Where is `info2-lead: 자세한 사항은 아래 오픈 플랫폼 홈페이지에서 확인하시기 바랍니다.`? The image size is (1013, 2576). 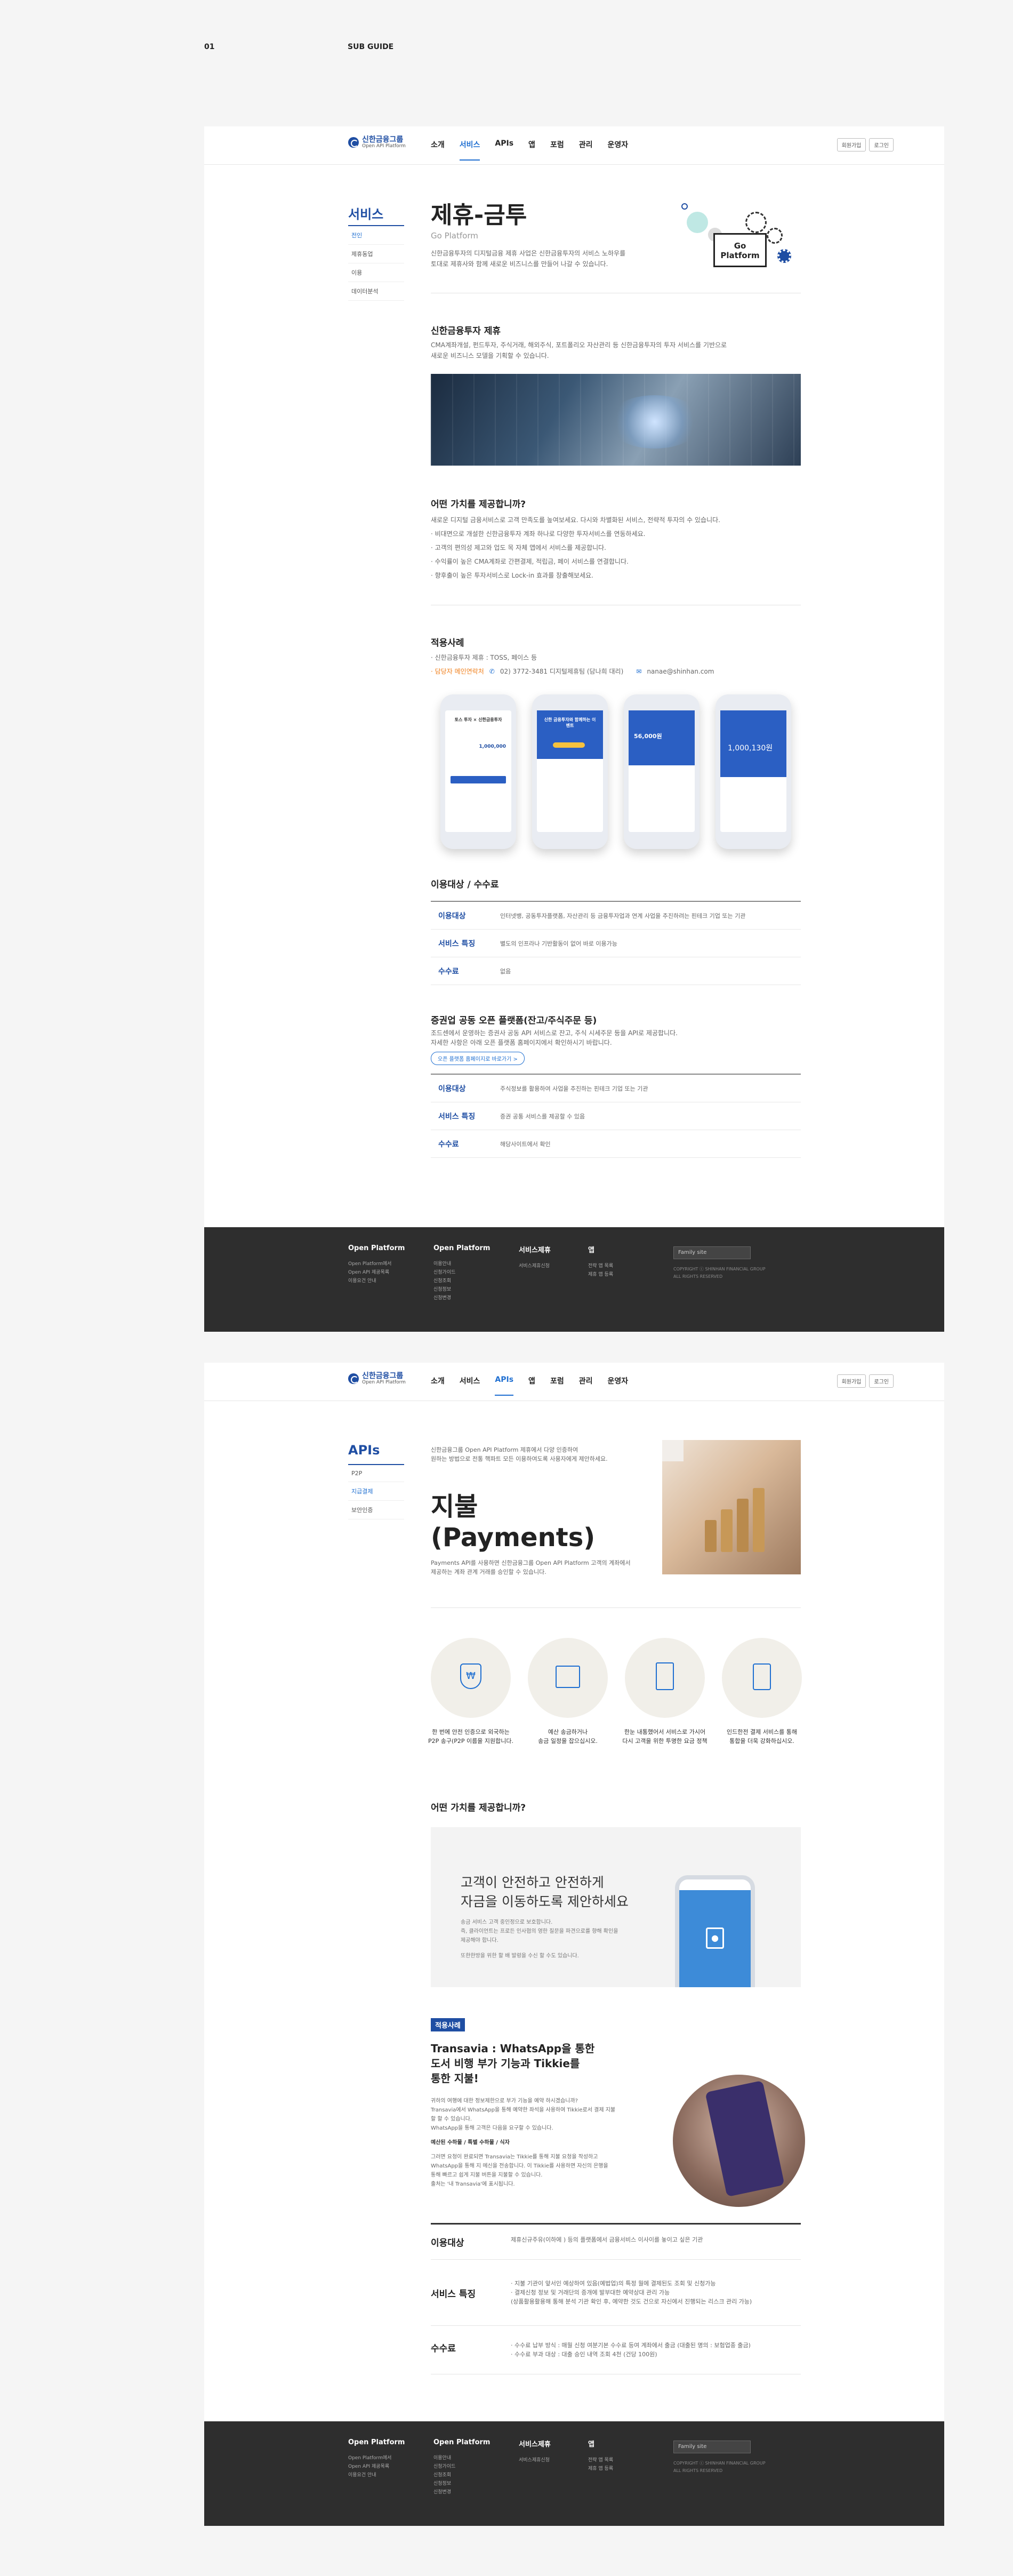
info2-lead: 자세한 사항은 아래 오픈 플랫폼 홈페이지에서 확인하시기 바랍니다. is located at coordinates (521, 1042).